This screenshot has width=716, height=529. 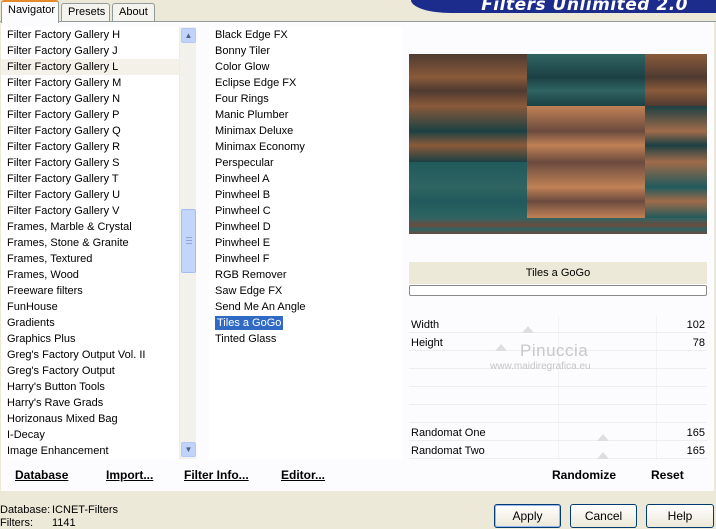 I want to click on filter-item: Tinted Glass, so click(x=305, y=339).